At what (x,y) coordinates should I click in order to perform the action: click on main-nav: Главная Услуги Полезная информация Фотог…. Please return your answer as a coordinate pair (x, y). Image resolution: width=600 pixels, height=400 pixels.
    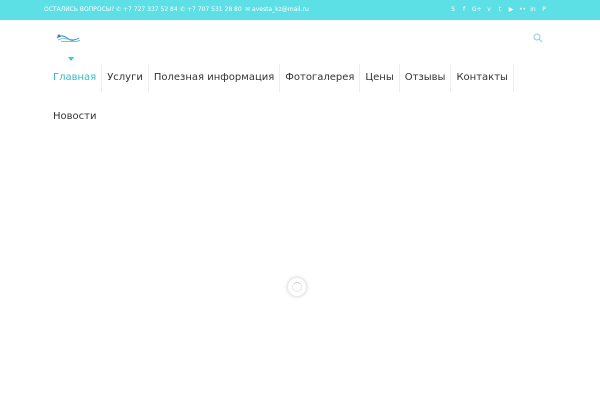
    Looking at the image, I should click on (281, 78).